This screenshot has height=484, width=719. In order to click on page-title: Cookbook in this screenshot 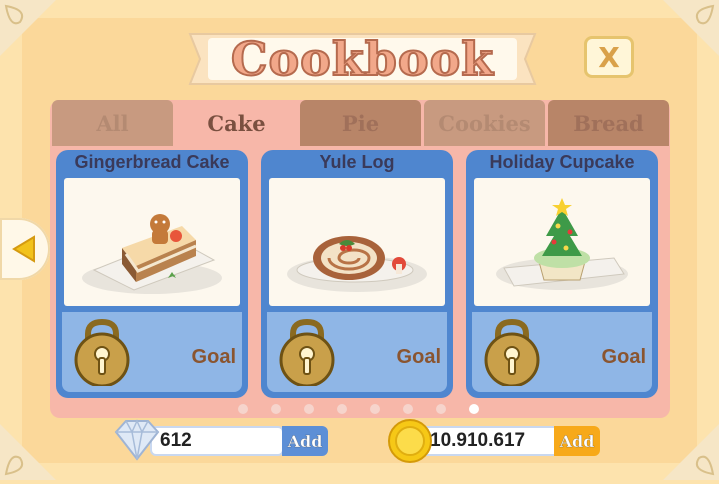, I will do `click(362, 59)`.